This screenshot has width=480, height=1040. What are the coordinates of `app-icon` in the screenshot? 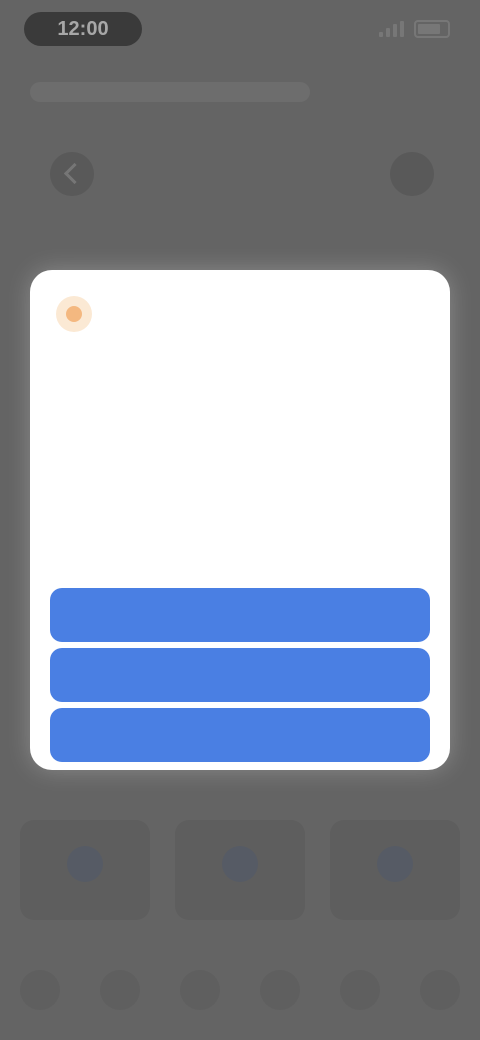 It's located at (74, 314).